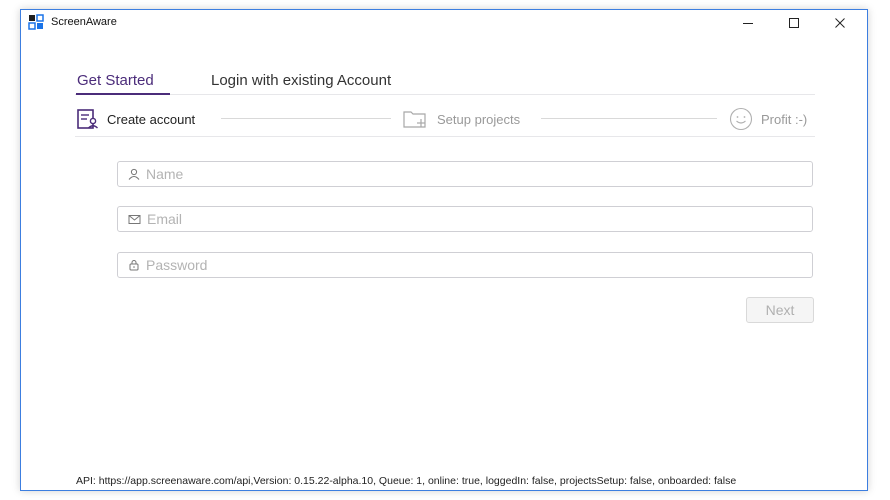 Image resolution: width=890 pixels, height=500 pixels. I want to click on window-title: ScreenAware, so click(84, 22).